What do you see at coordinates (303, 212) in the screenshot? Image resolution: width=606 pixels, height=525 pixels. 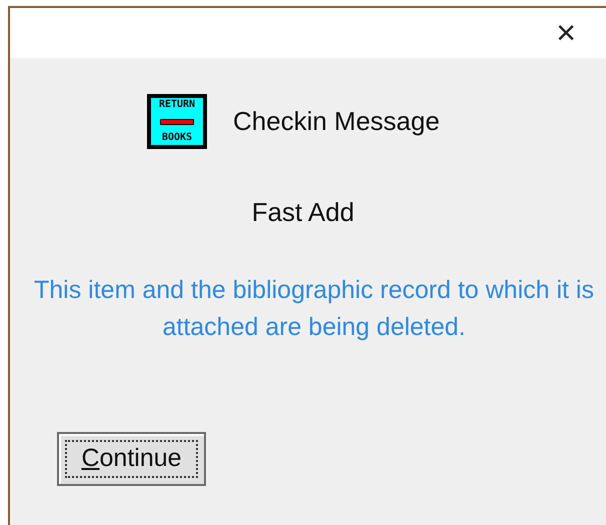 I see `message-subtitle: Fast Add` at bounding box center [303, 212].